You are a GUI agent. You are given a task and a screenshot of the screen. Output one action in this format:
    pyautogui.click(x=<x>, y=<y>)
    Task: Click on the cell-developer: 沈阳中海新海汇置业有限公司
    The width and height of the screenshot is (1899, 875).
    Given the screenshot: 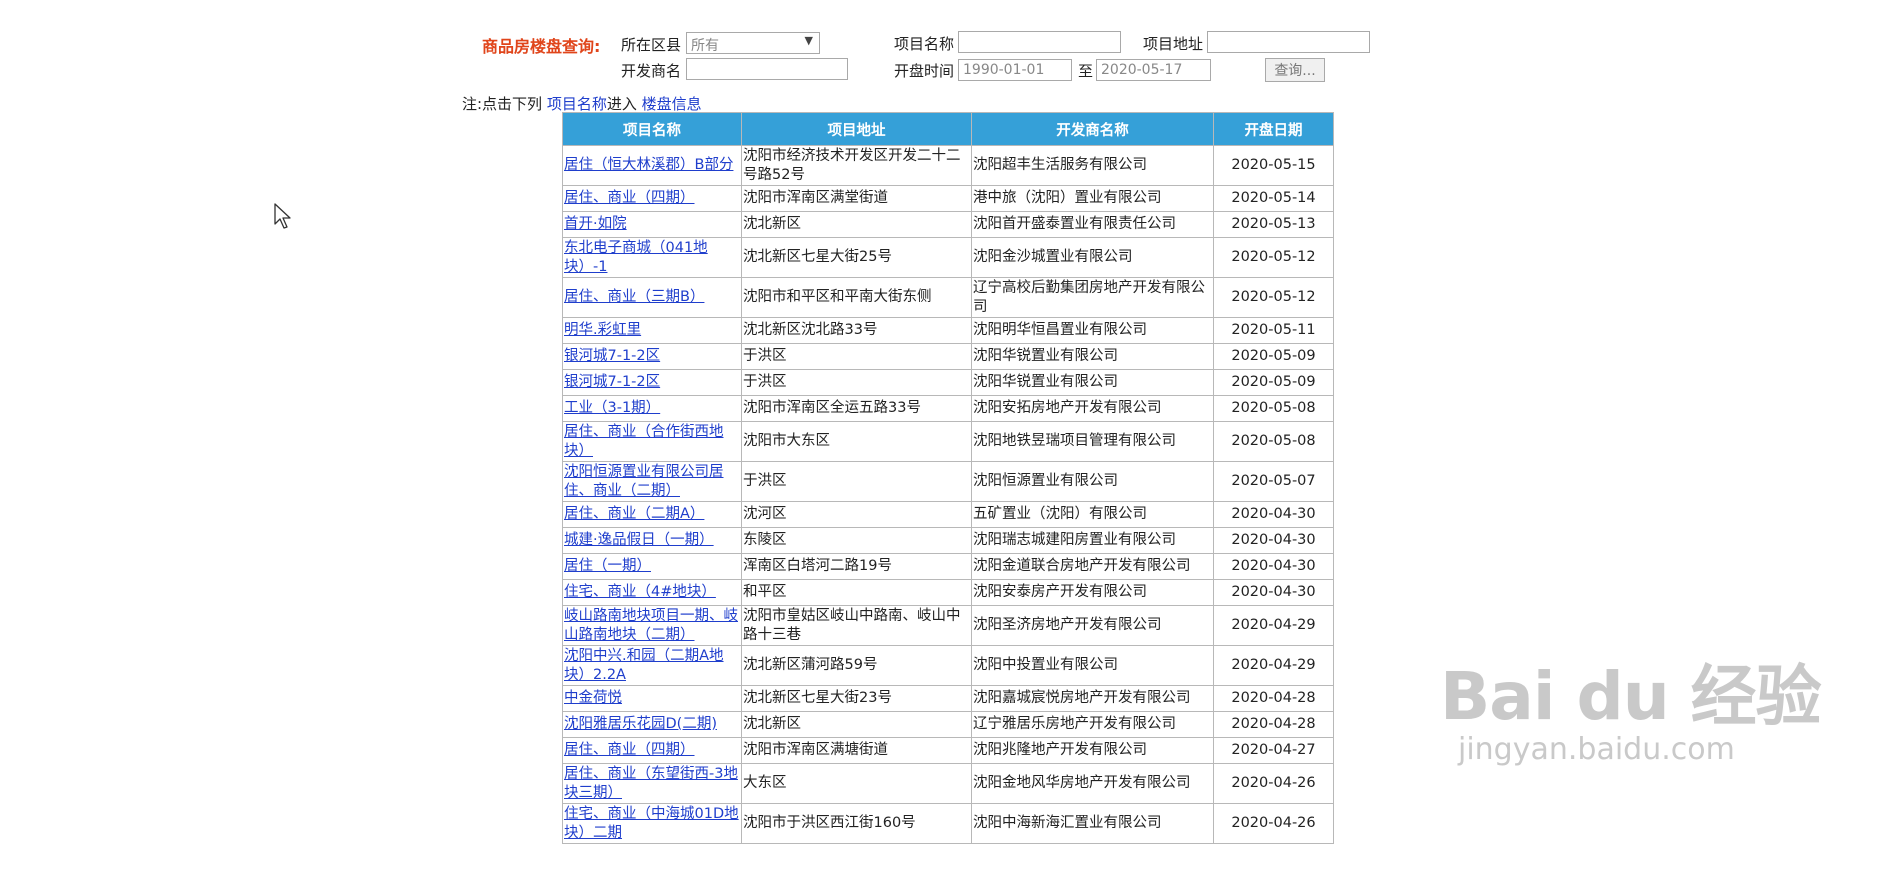 What is the action you would take?
    pyautogui.click(x=1092, y=823)
    